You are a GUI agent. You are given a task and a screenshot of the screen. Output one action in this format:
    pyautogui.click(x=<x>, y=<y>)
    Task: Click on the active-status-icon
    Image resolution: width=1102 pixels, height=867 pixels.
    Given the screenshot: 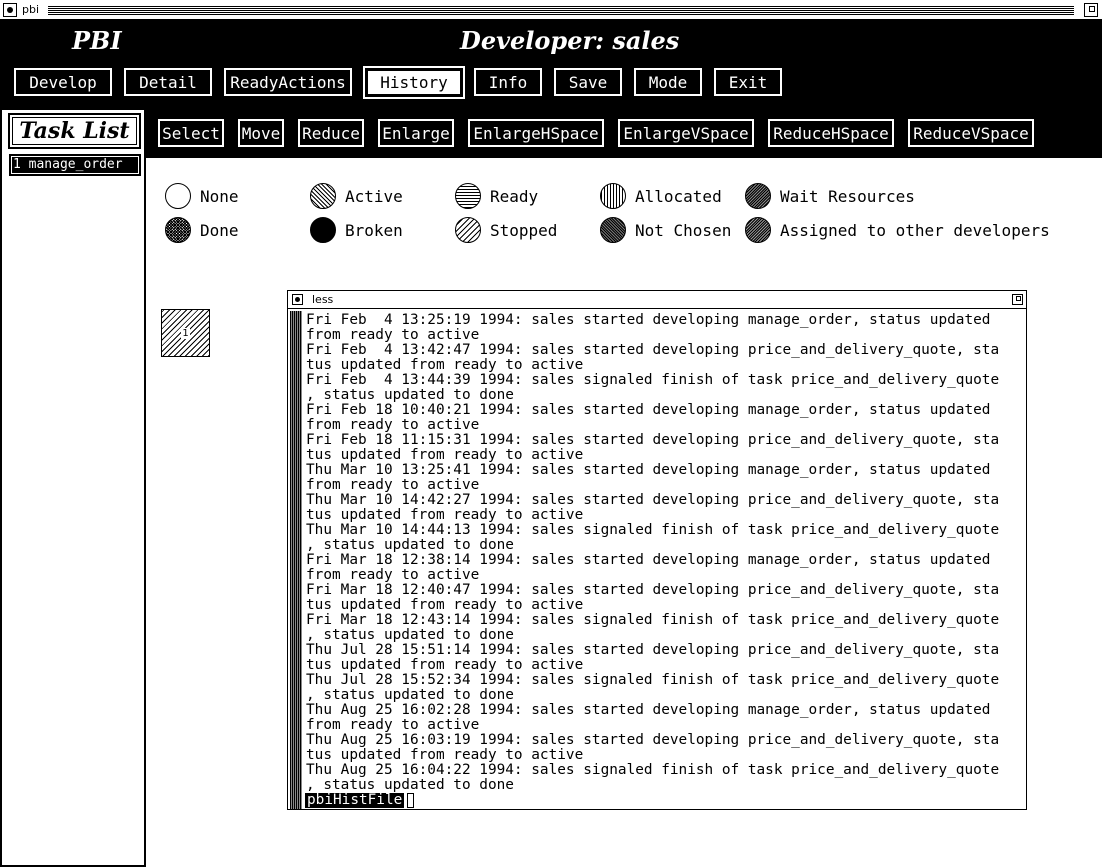 What is the action you would take?
    pyautogui.click(x=323, y=196)
    